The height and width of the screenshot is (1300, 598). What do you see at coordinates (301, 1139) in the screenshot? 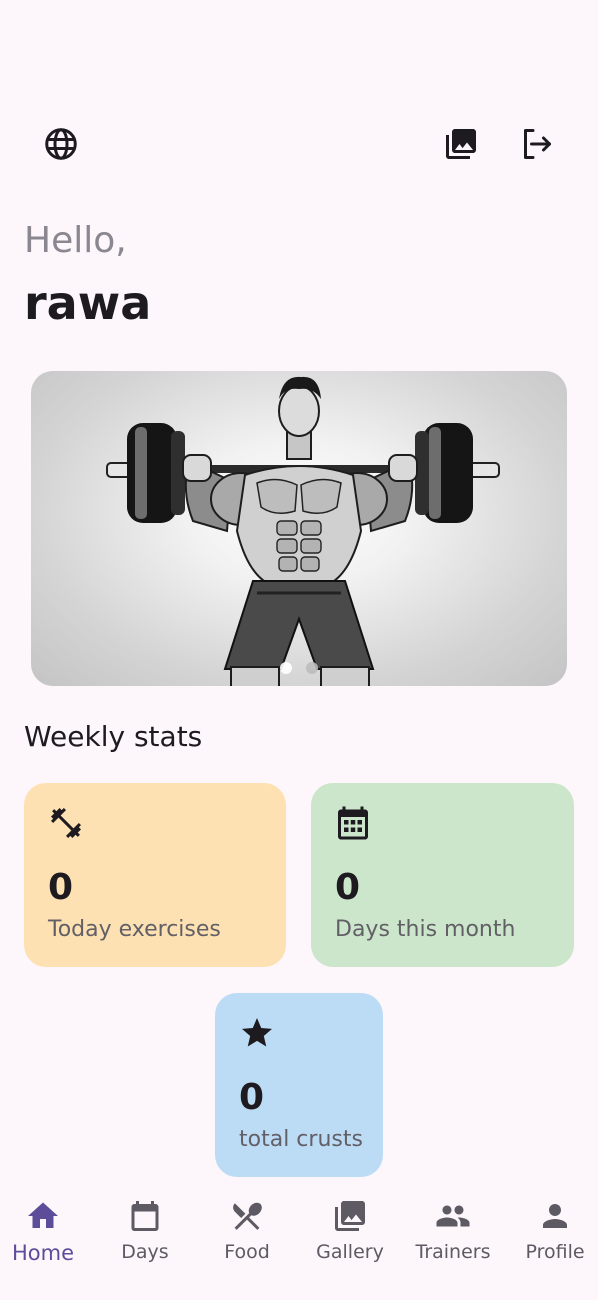
I see `total-crusts-label: total crusts` at bounding box center [301, 1139].